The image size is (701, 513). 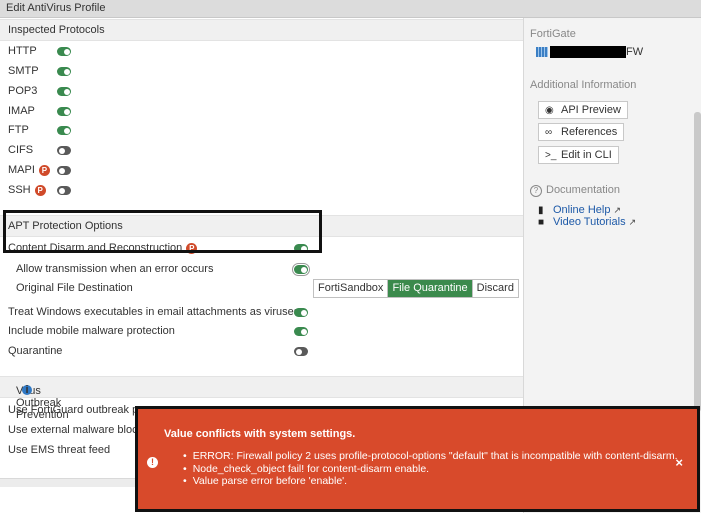 I want to click on inspected-protocols-title: Inspected Protocols, so click(x=56, y=30).